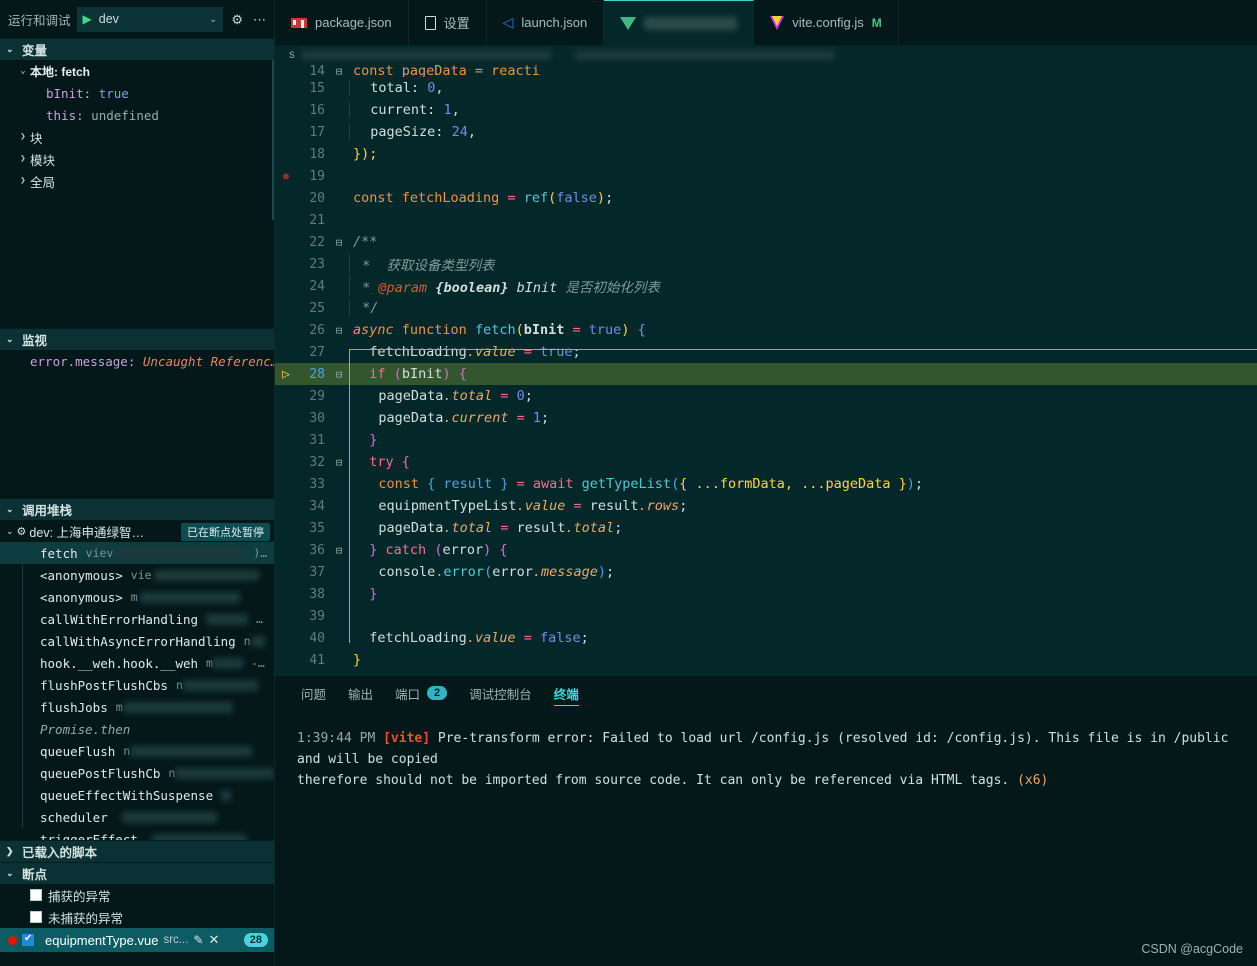 This screenshot has width=1257, height=966. Describe the element at coordinates (137, 817) in the screenshot. I see `callstack-frame: scheduler` at that location.